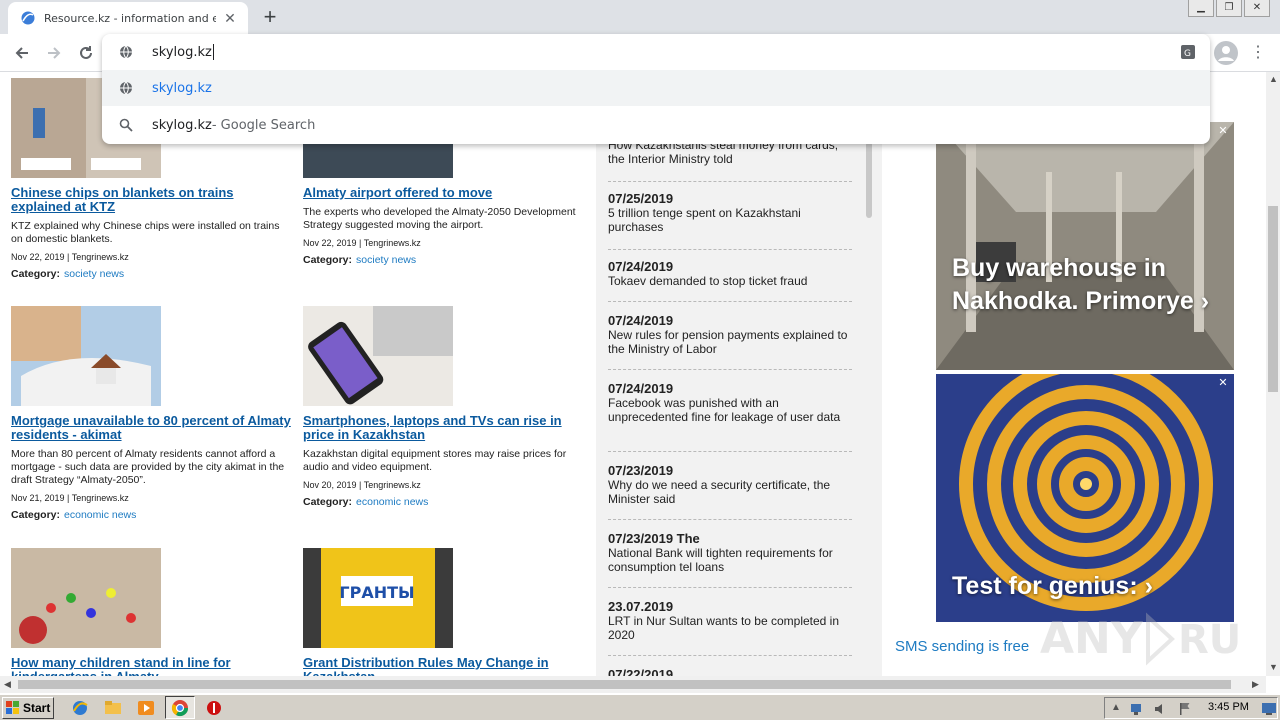  Describe the element at coordinates (1229, 8) in the screenshot. I see `restore-button: ❐` at that location.